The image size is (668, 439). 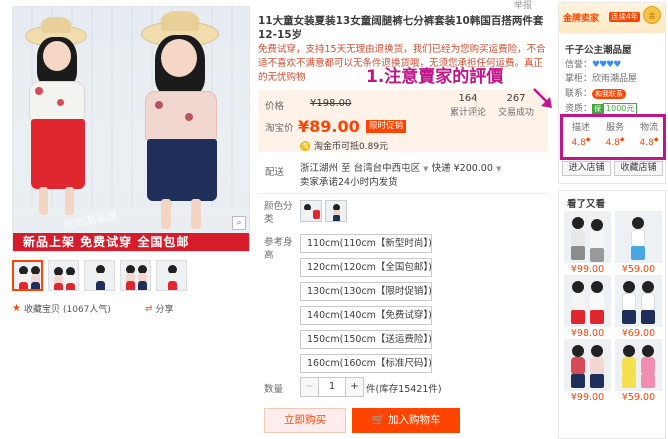 What do you see at coordinates (580, 128) in the screenshot?
I see `score-description-label: 描述` at bounding box center [580, 128].